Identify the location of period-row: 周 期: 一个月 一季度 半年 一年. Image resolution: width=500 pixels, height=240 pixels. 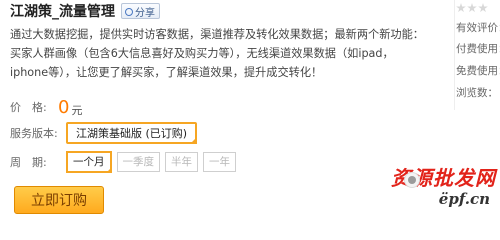
(123, 162).